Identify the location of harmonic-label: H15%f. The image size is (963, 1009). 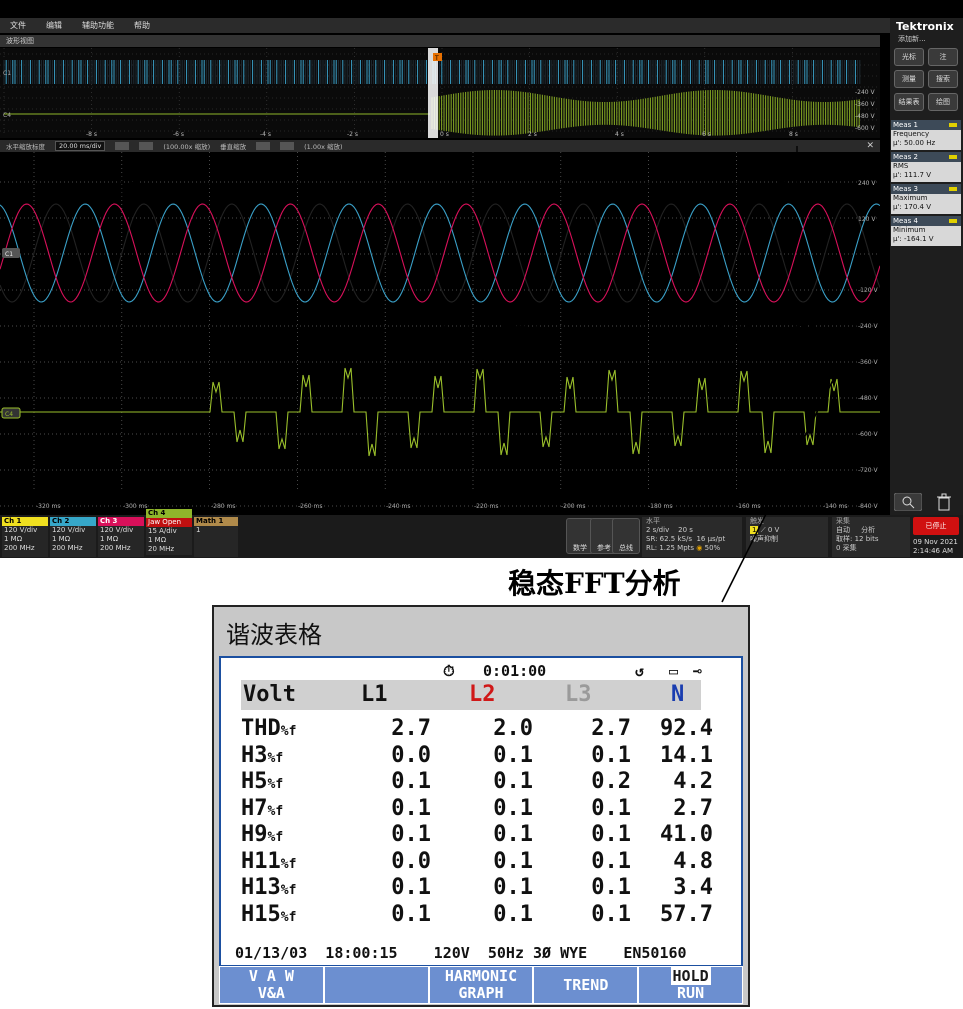
(268, 914).